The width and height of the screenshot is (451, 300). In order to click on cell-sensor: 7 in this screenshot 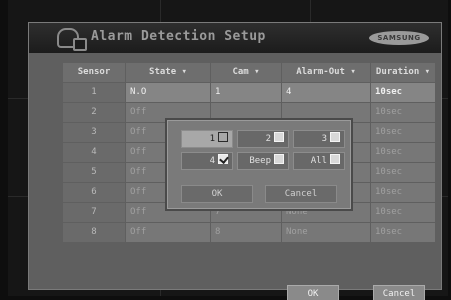, I will do `click(94, 212)`.